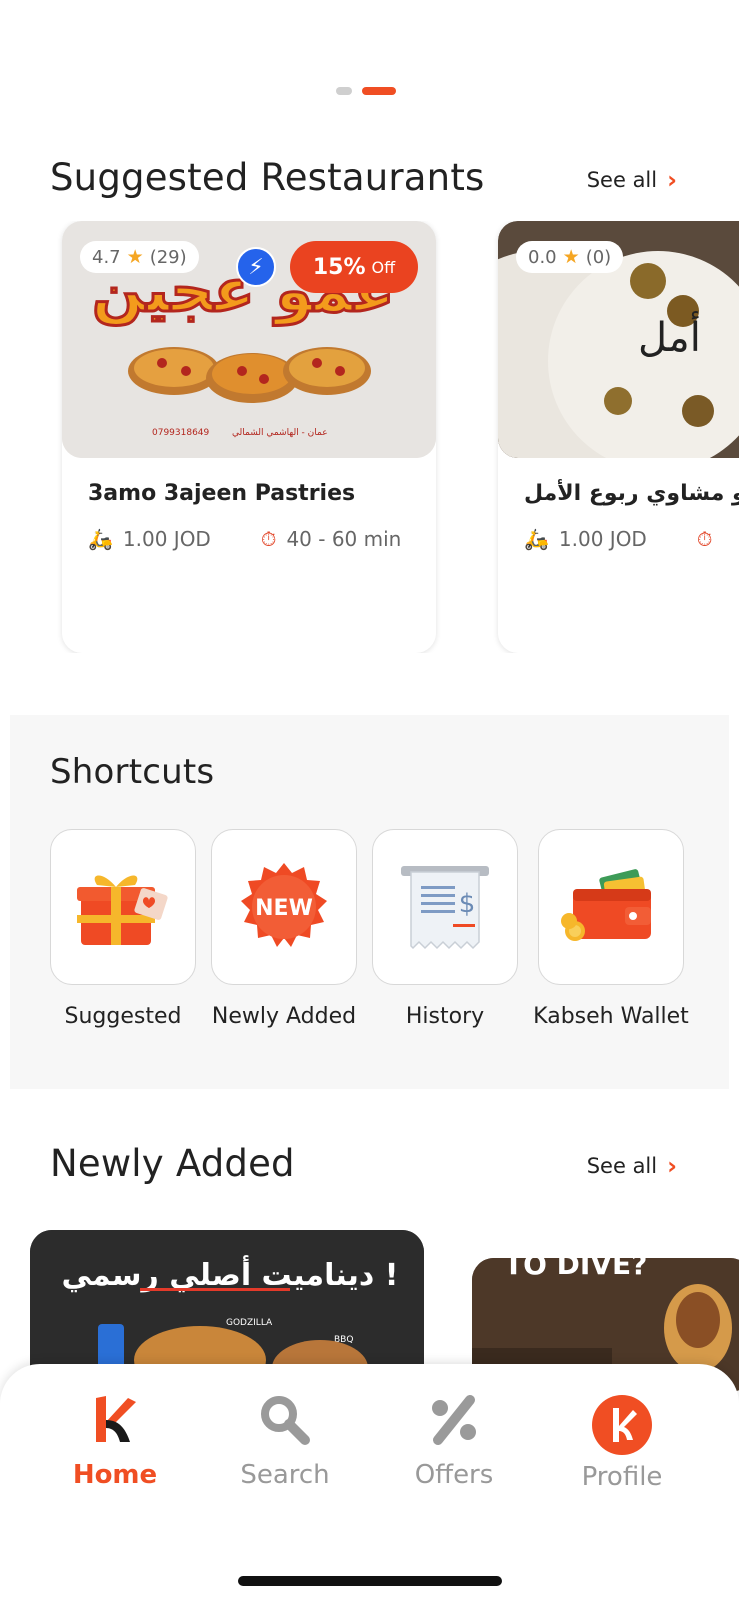 The image size is (739, 1600). I want to click on nav-label: Search, so click(285, 1475).